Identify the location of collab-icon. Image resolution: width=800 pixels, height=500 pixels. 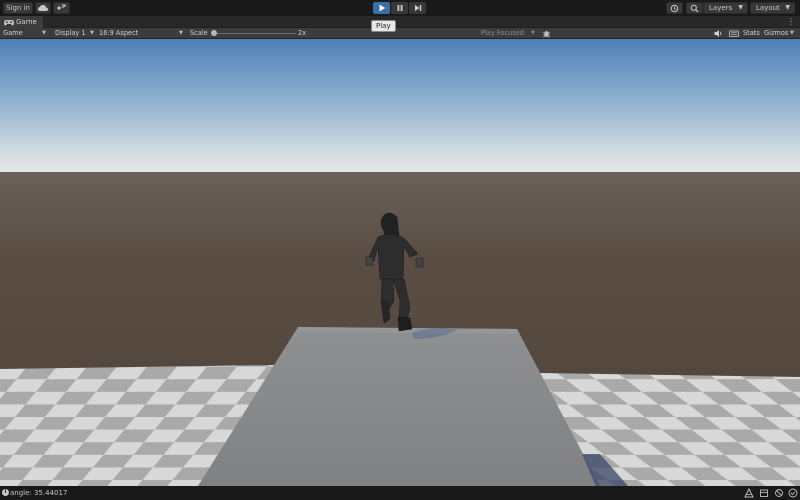
(61, 8).